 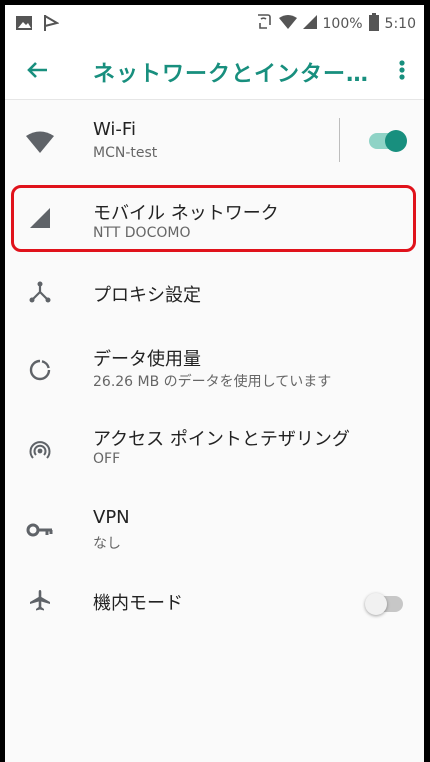 I want to click on list-item-hotspot: アクセス ポイントとテザリング OFF, so click(x=214, y=449).